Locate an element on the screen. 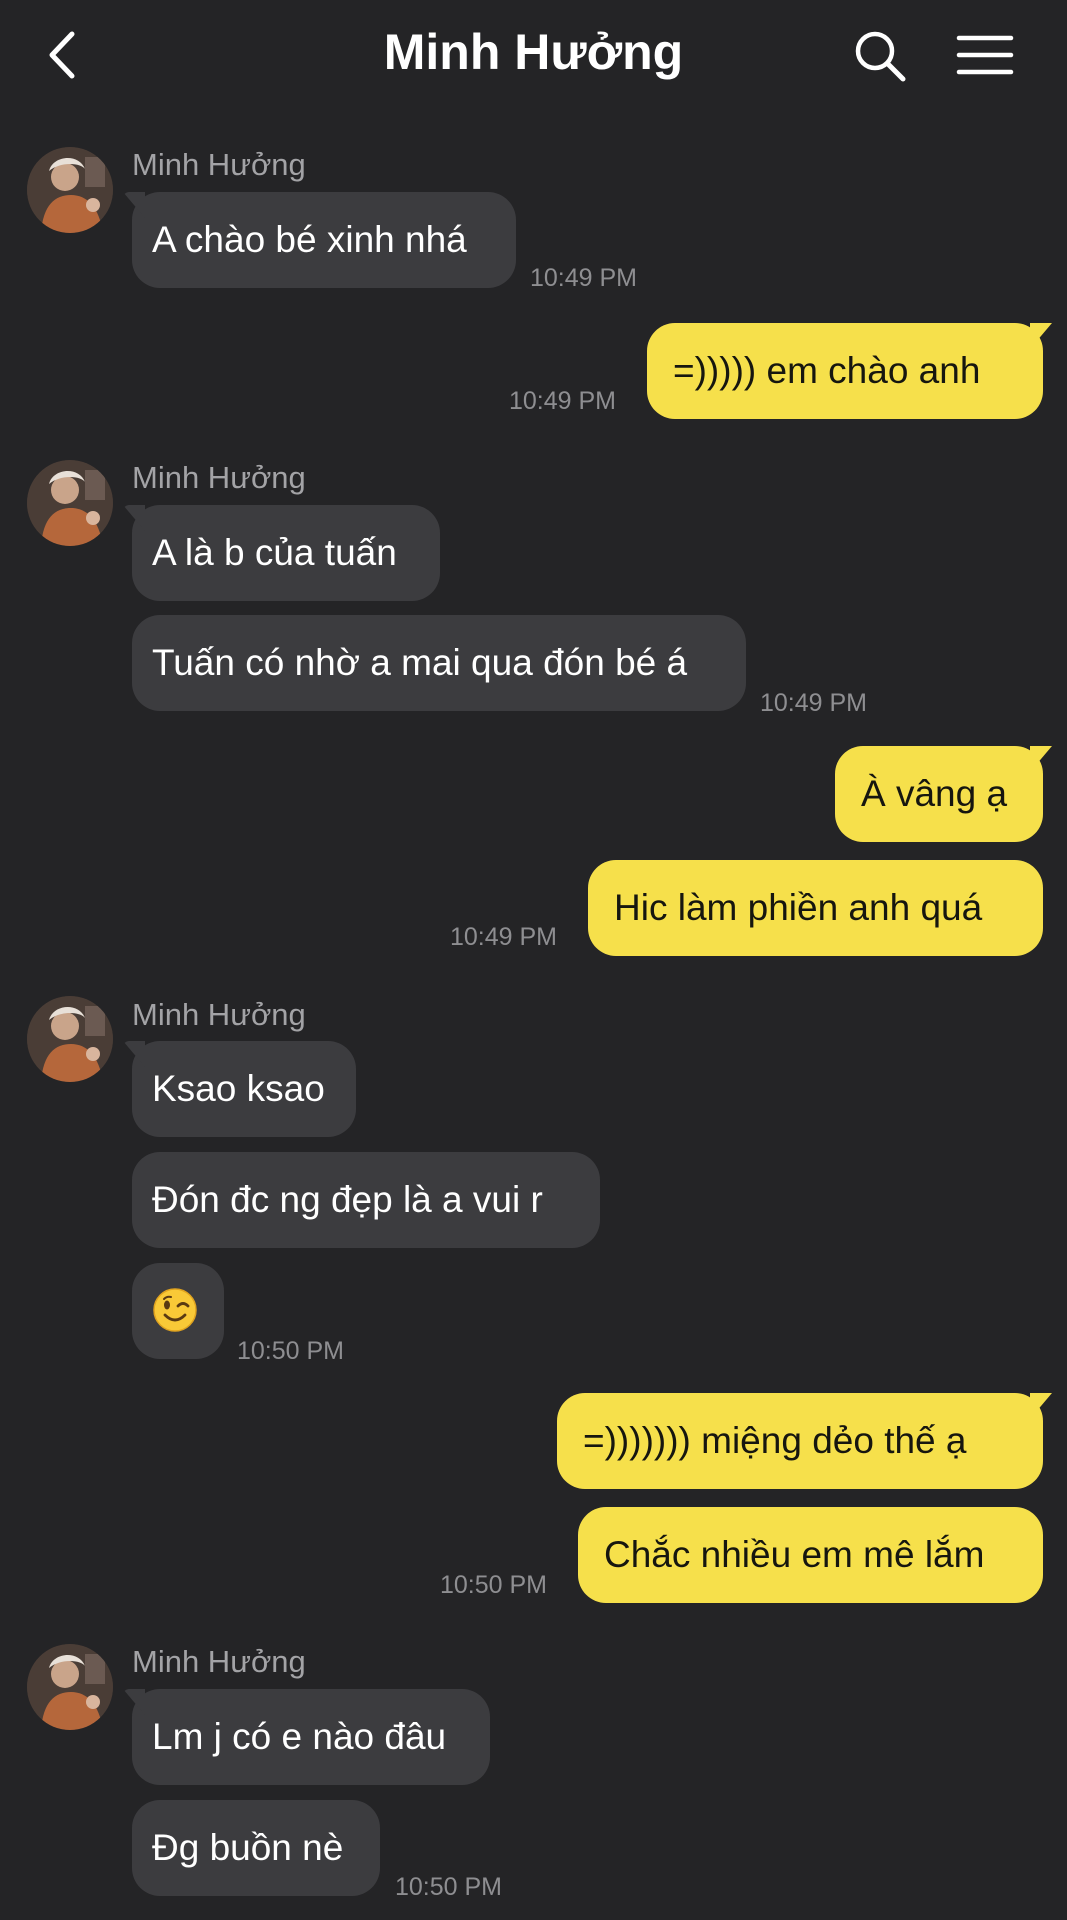 The width and height of the screenshot is (1067, 1920). winking-face-emoji is located at coordinates (175, 1310).